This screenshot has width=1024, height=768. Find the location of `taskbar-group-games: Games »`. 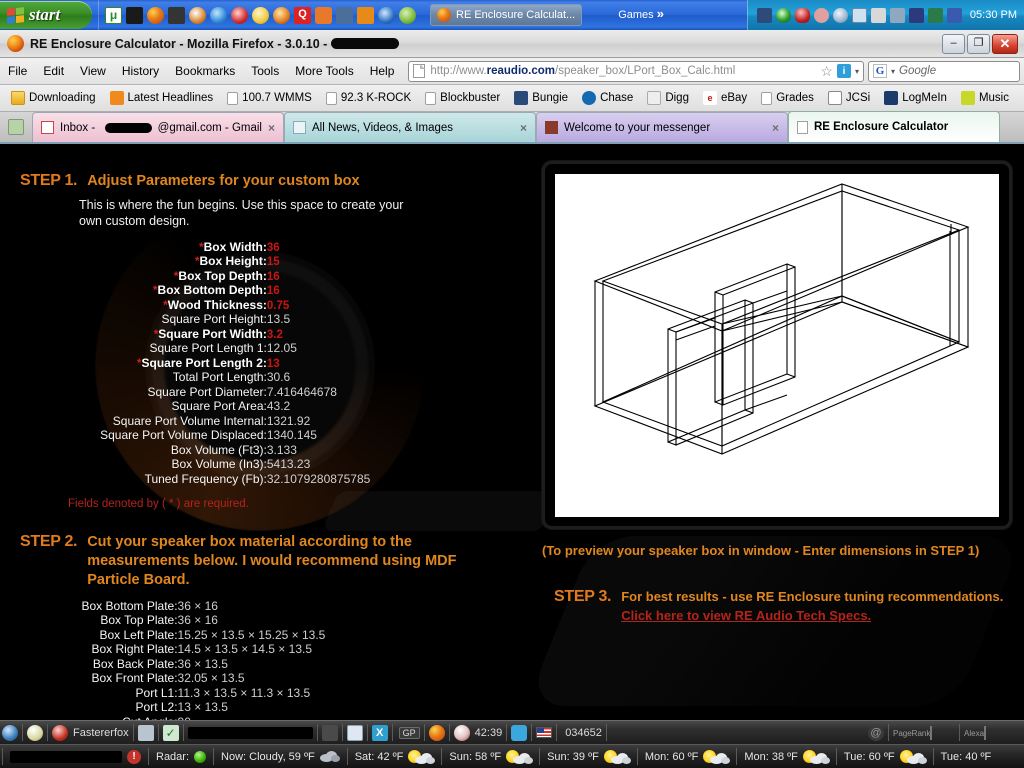

taskbar-group-games: Games » is located at coordinates (641, 14).